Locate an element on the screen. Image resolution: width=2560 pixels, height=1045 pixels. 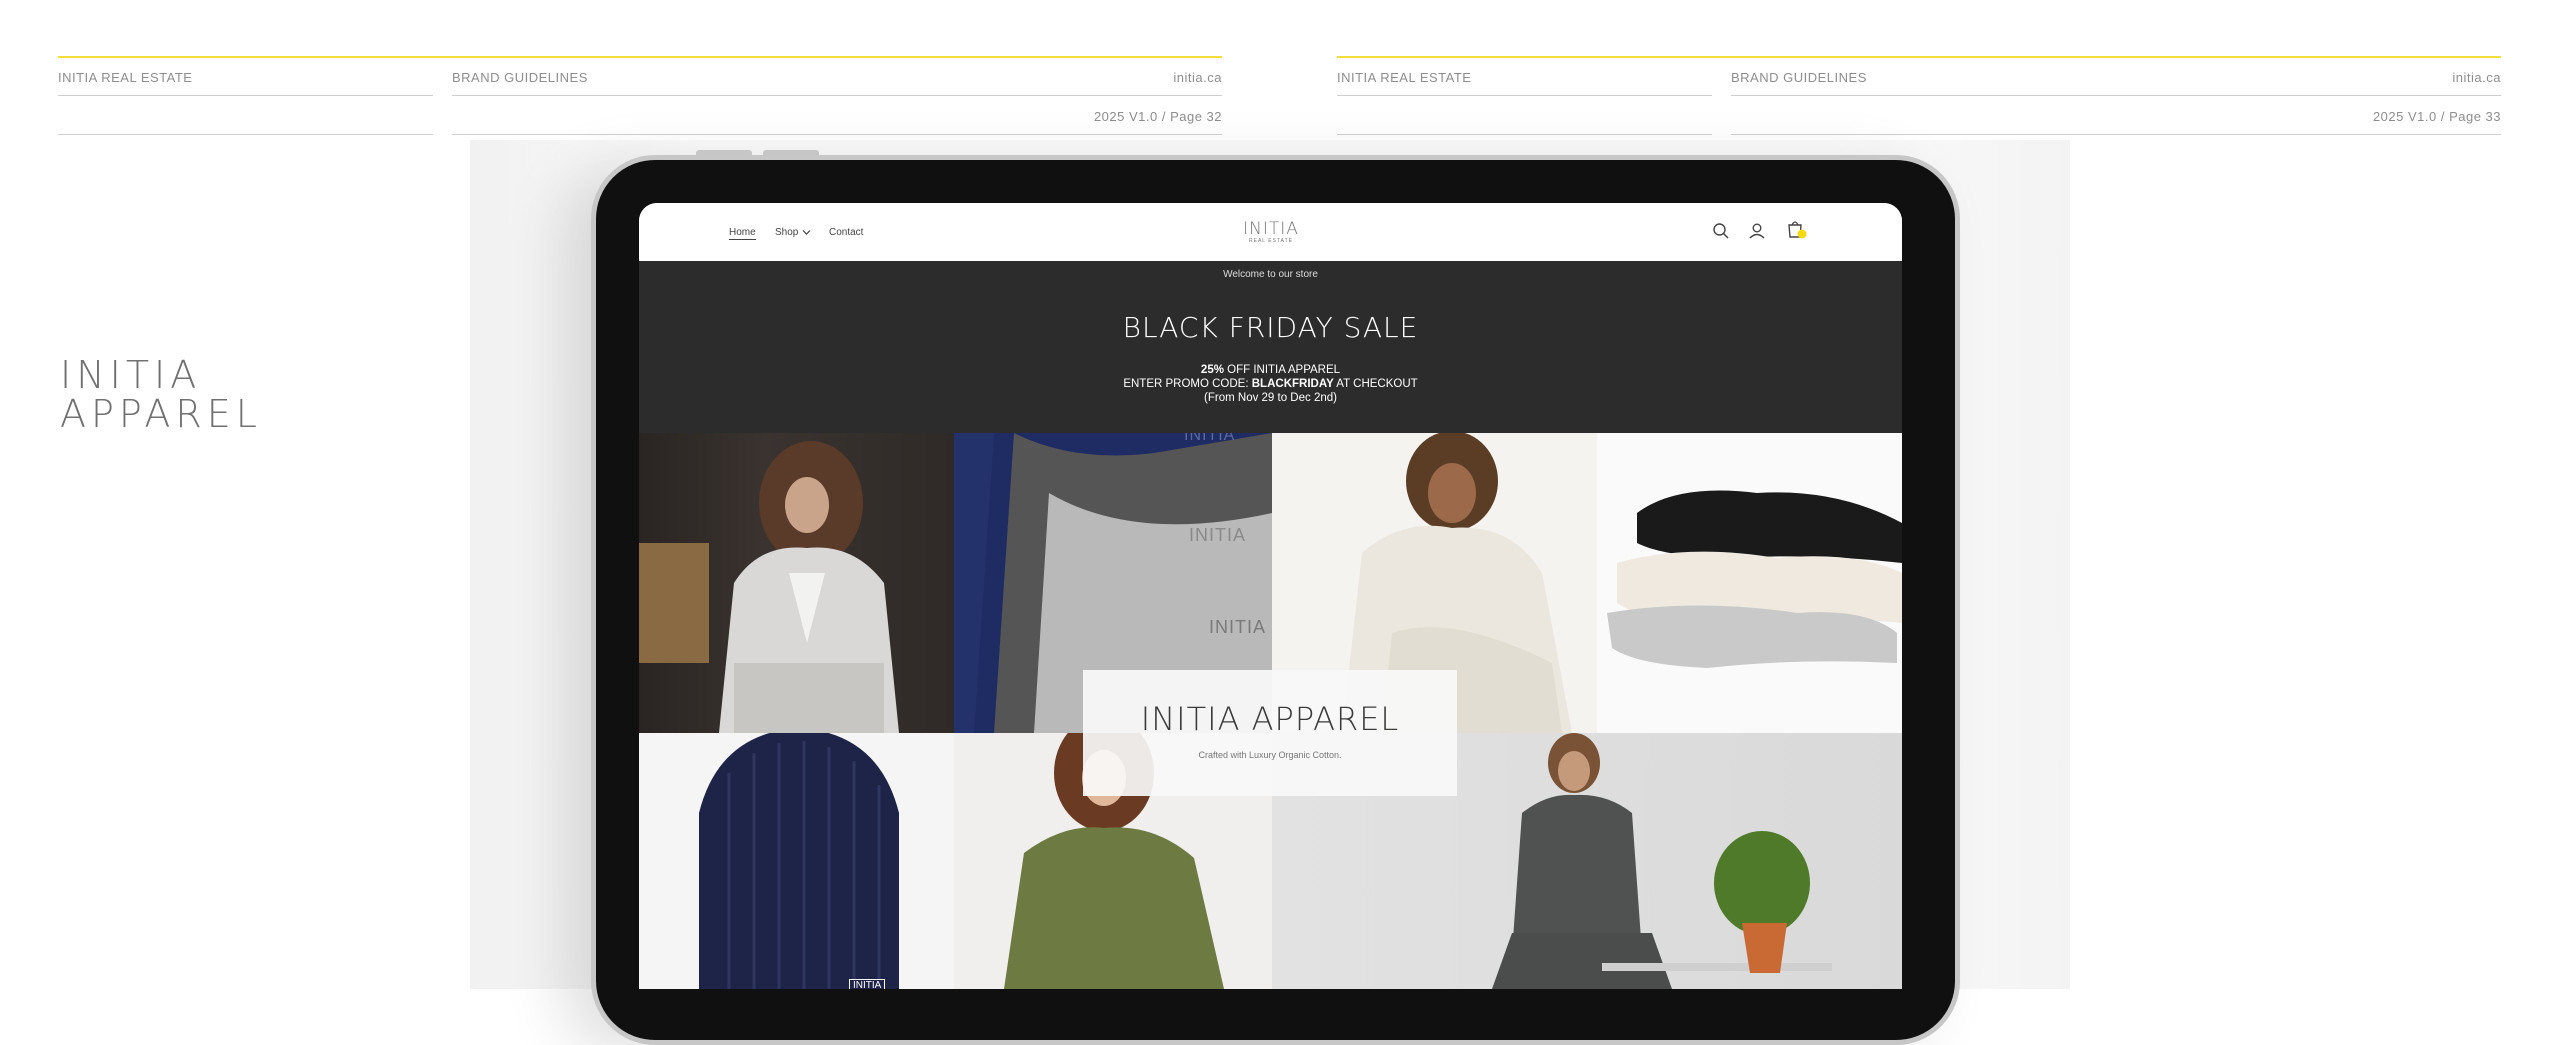
section-title-line1: INITIA is located at coordinates (131, 375).